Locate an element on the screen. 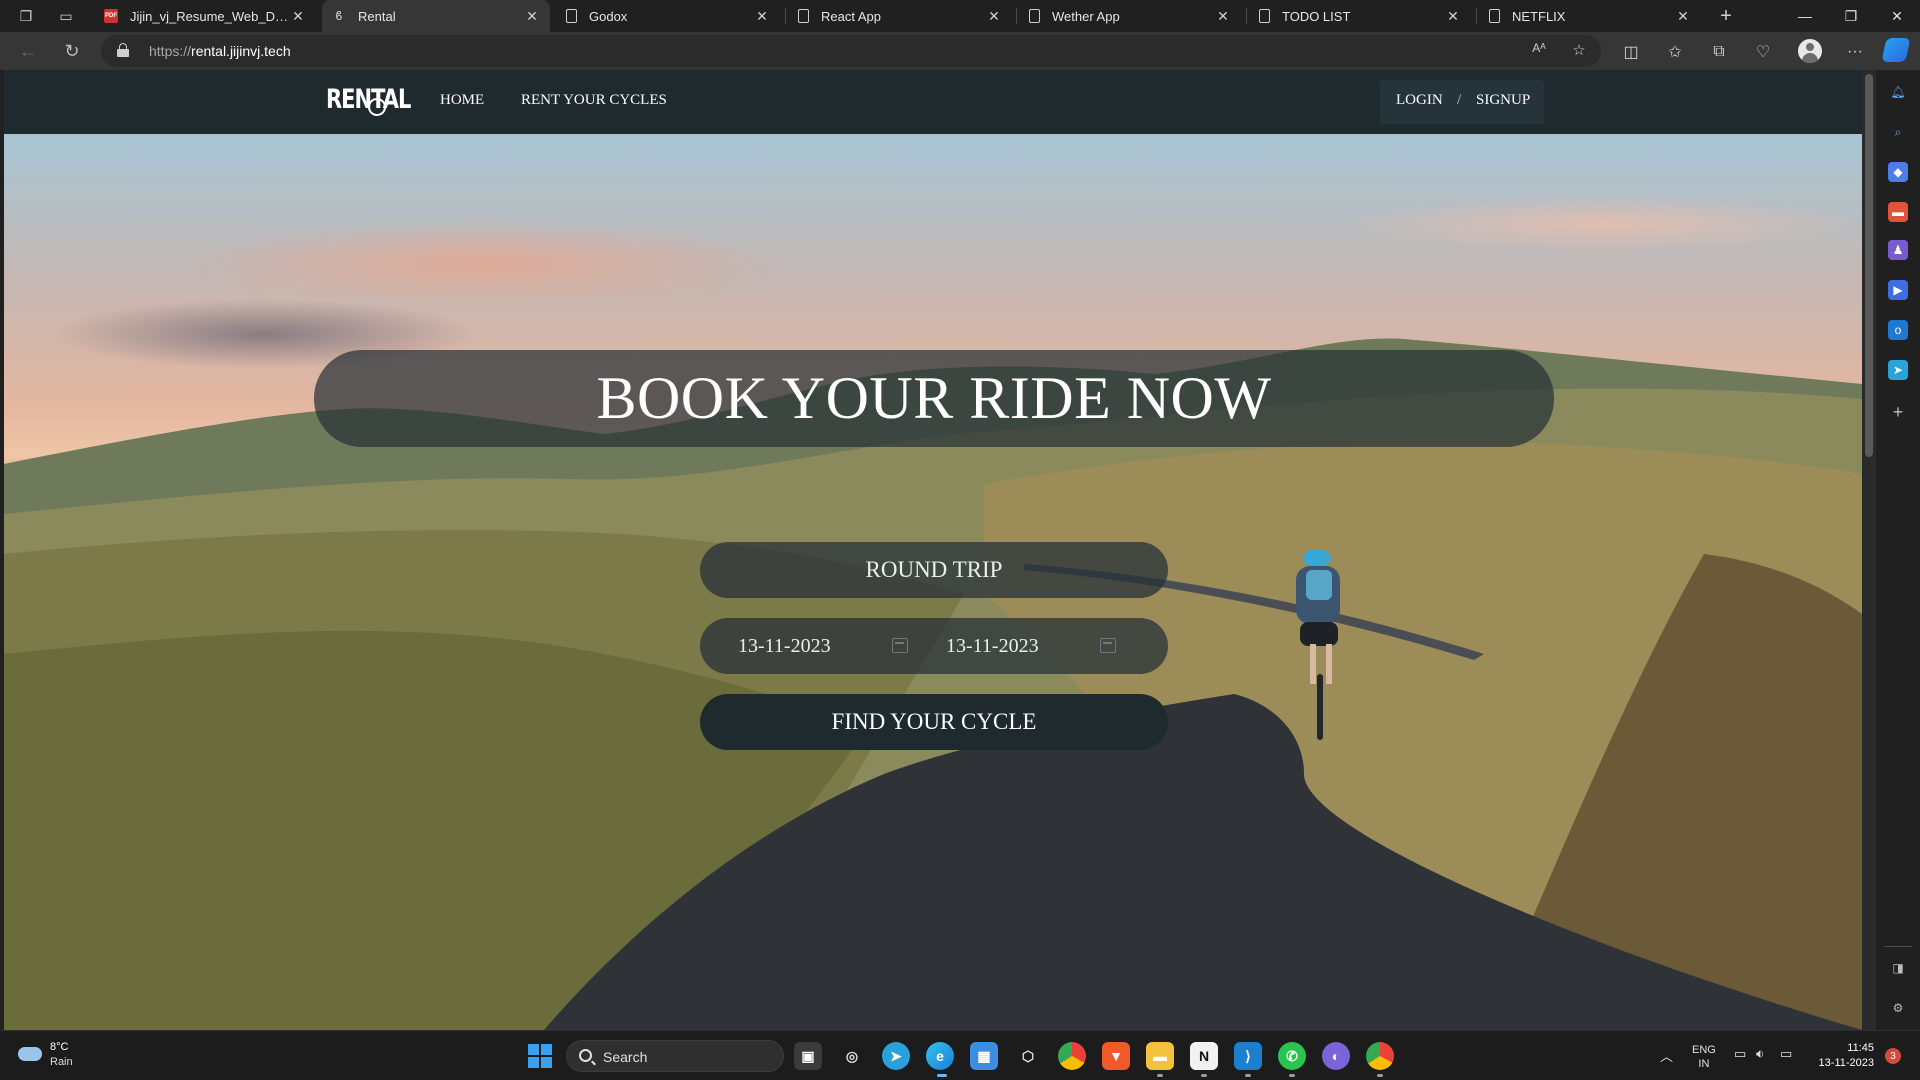 Image resolution: width=1920 pixels, height=1080 pixels. nav-home-link: HOME is located at coordinates (462, 100).